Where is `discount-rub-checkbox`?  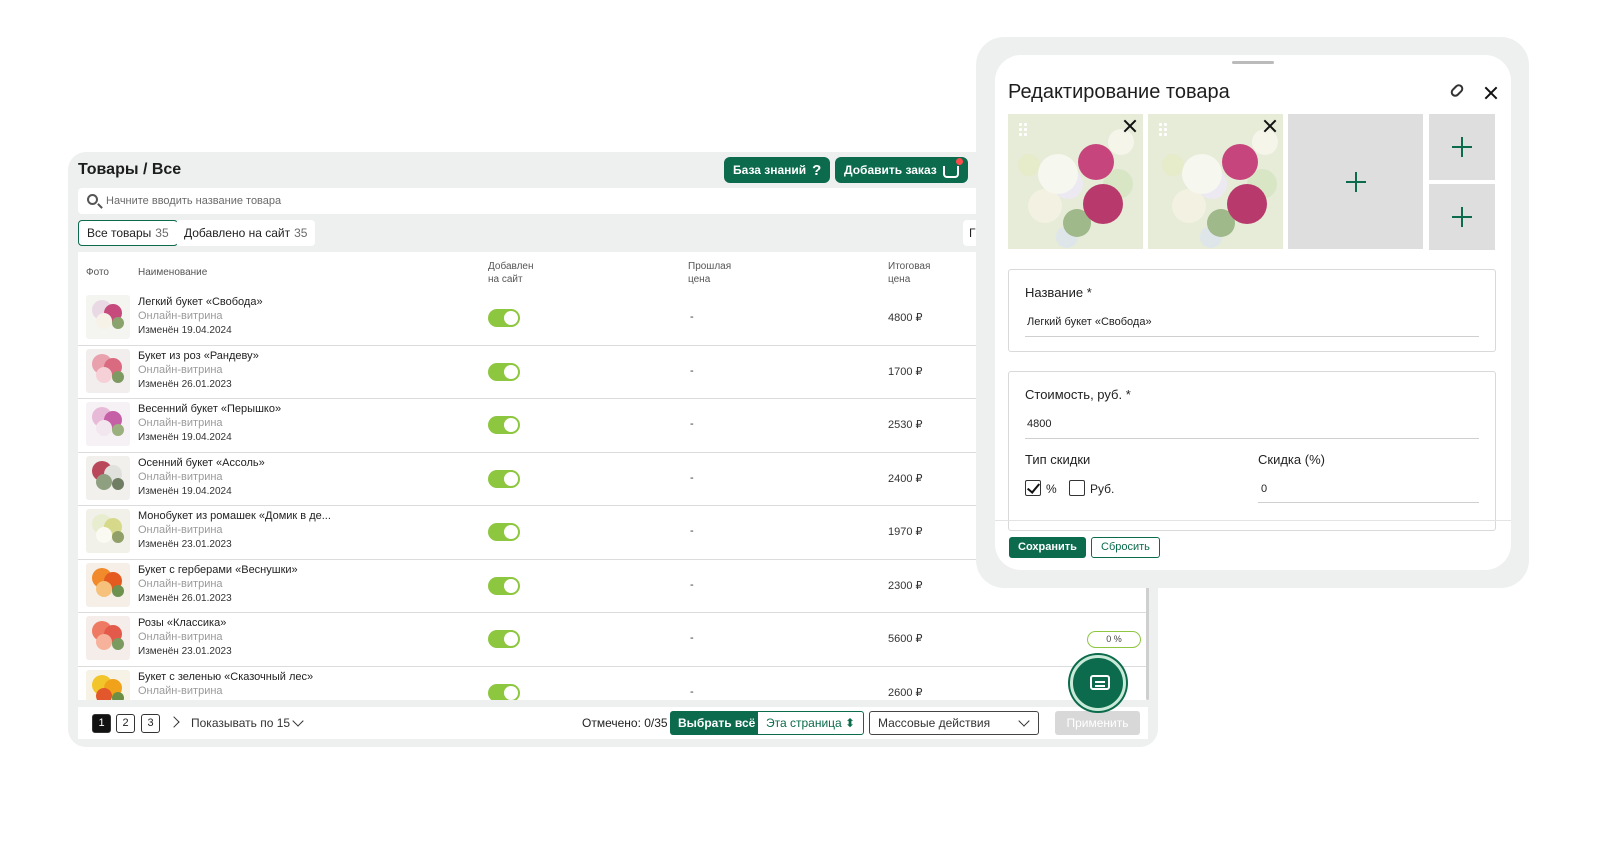 discount-rub-checkbox is located at coordinates (1077, 488).